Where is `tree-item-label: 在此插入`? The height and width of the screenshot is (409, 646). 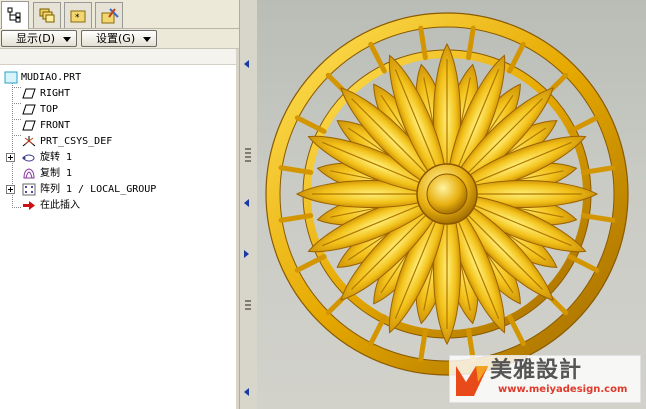 tree-item-label: 在此插入 is located at coordinates (60, 205).